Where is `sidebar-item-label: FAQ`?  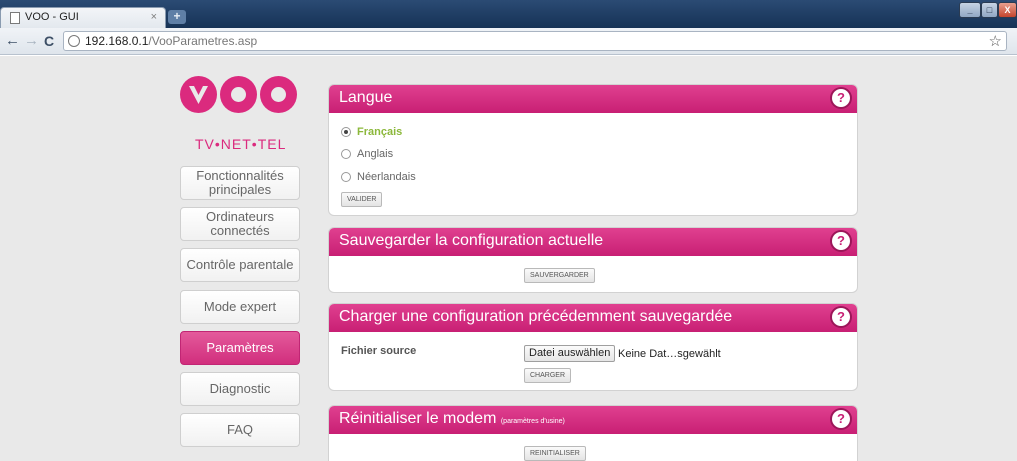
sidebar-item-label: FAQ is located at coordinates (239, 429).